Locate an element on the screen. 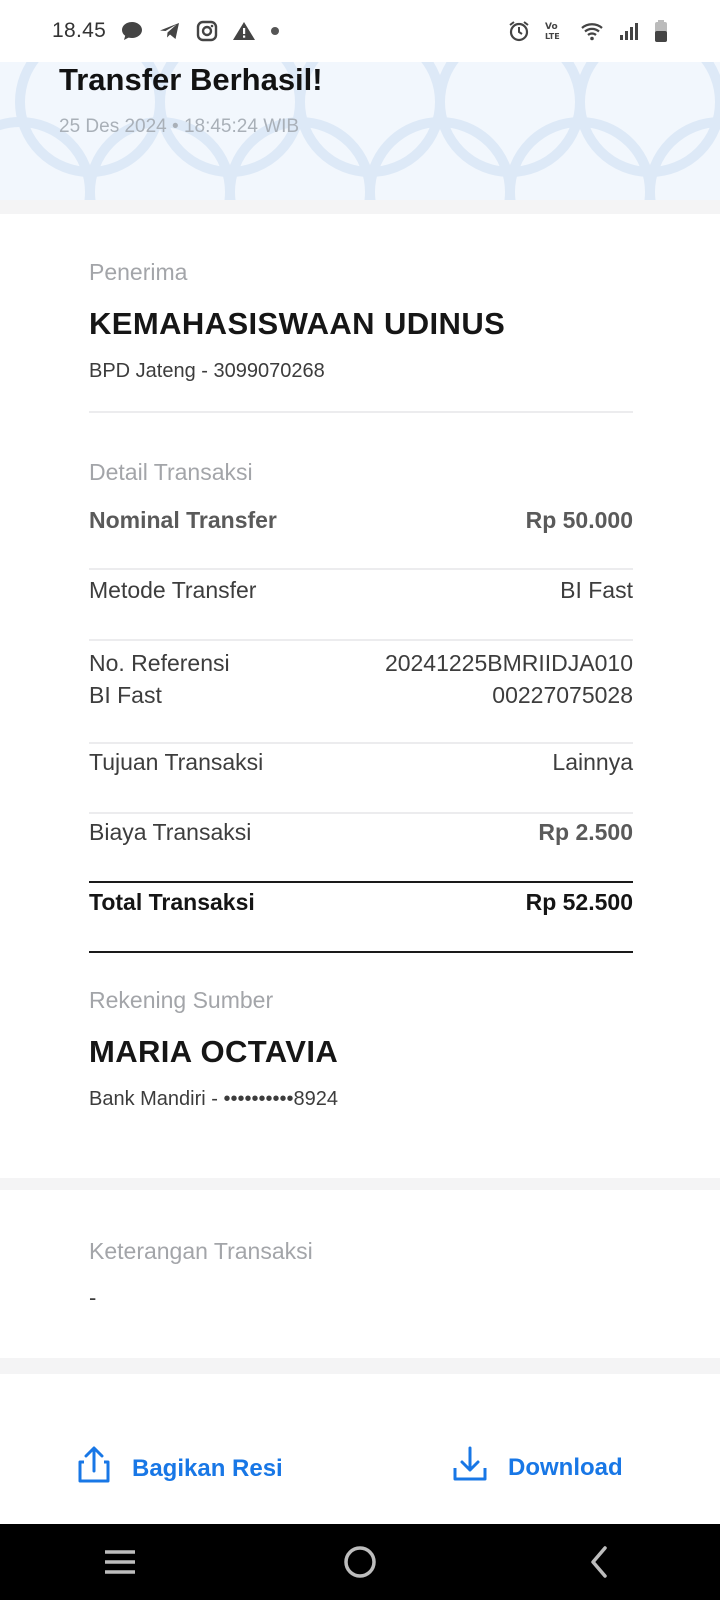 The height and width of the screenshot is (1600, 720). reference-label-line1: No. Referensi is located at coordinates (159, 663).